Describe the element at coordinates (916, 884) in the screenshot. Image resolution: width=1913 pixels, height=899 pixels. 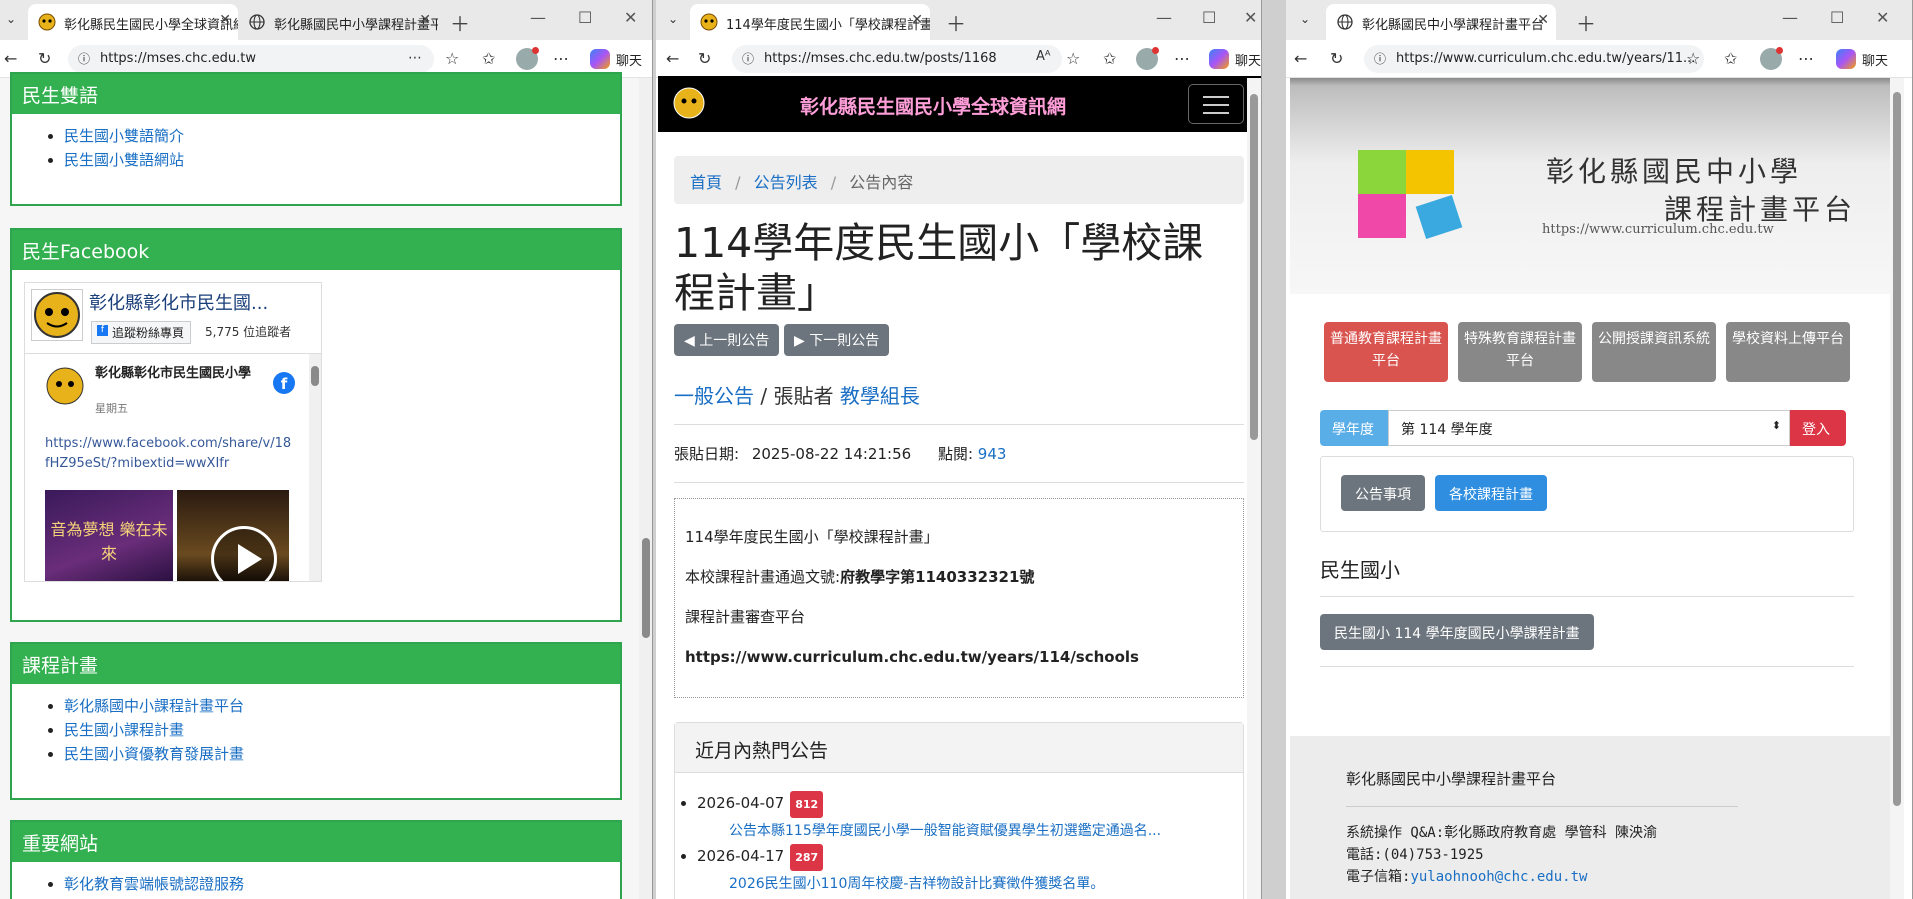
I see `hot-link: 2026民生國小110周年校慶-吉祥物設計比賽徵件獲獎名單。` at that location.